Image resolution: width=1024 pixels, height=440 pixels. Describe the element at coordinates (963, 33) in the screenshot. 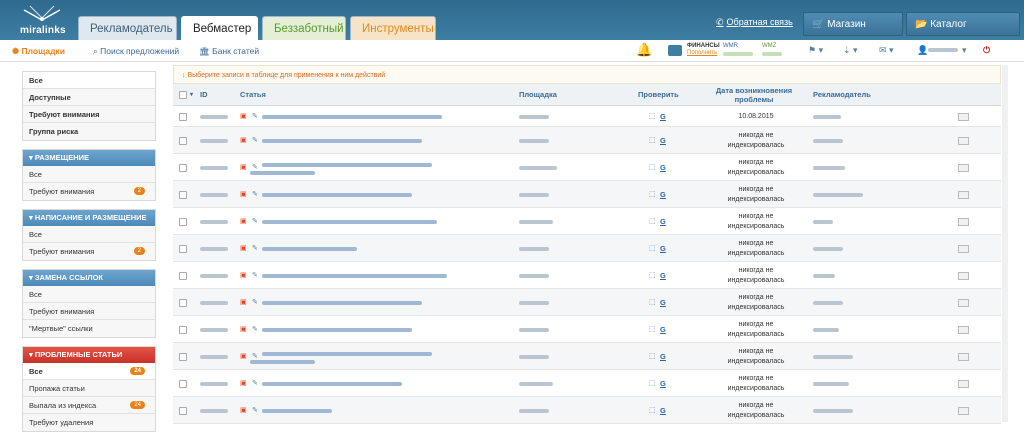

I see `site-catalog-button: 📂 Каталог площадок` at that location.